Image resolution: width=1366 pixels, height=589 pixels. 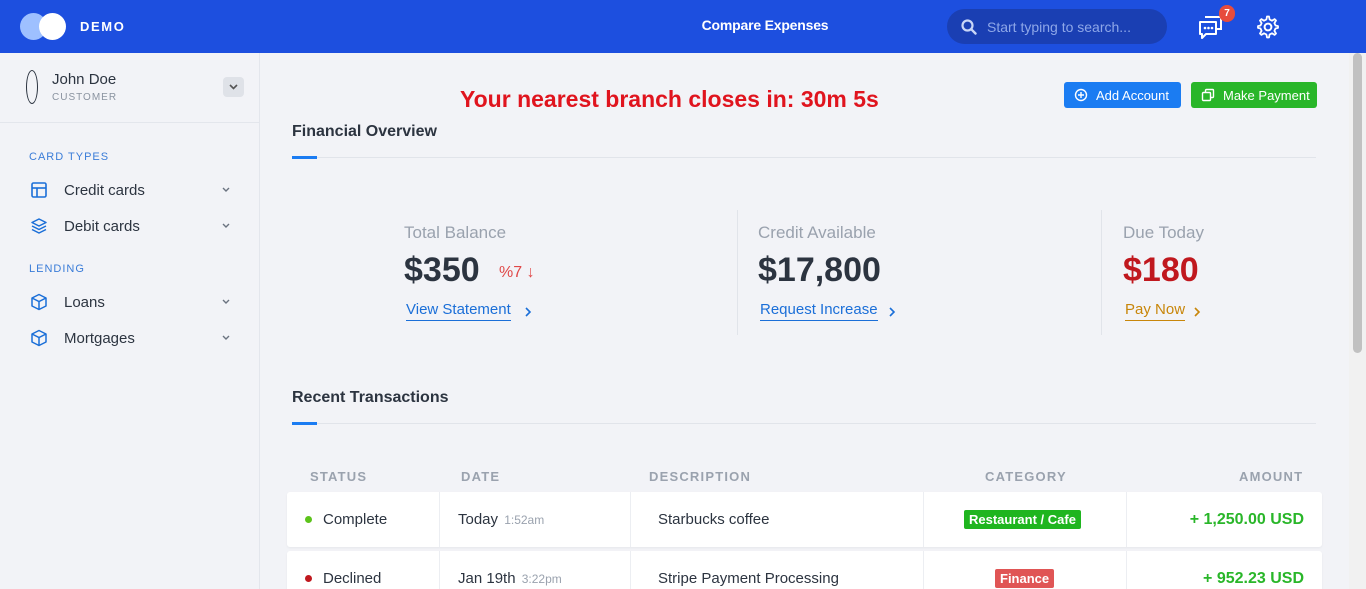 I want to click on user-role: CUSTOMER, so click(x=85, y=97).